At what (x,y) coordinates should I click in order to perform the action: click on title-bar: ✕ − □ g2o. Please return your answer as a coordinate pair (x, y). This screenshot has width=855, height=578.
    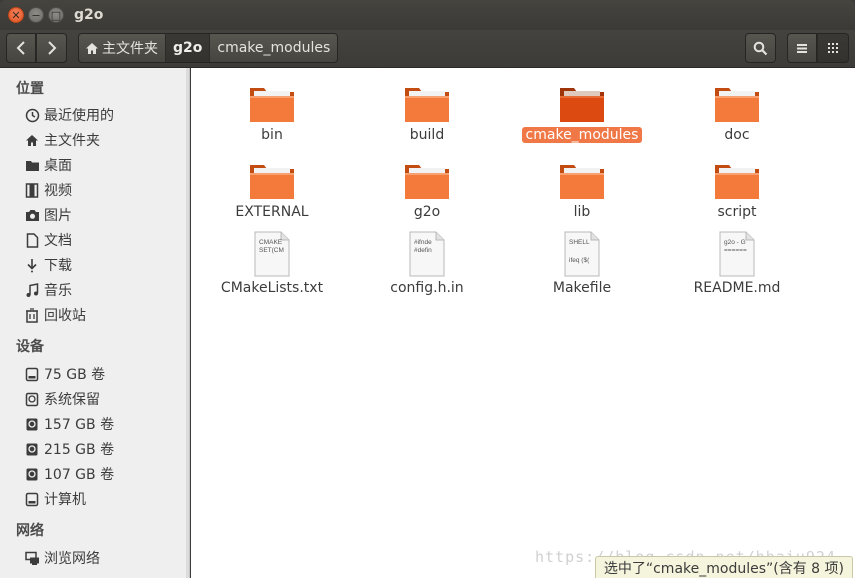
    Looking at the image, I should click on (427, 15).